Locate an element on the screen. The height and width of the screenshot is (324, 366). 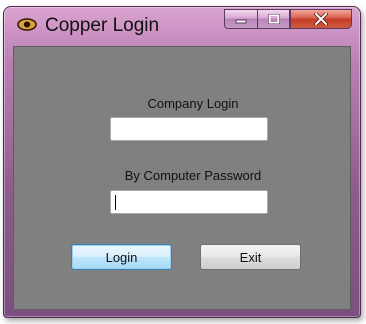
minimize-button is located at coordinates (240, 19).